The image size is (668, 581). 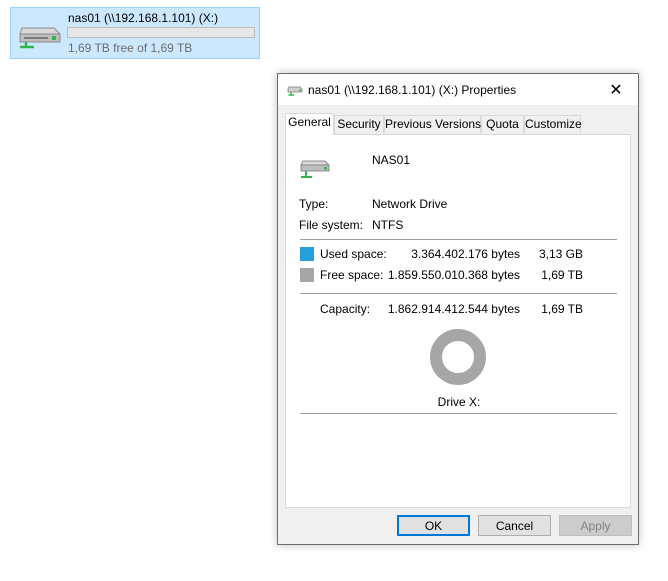 What do you see at coordinates (352, 275) in the screenshot?
I see `free-space-label: Free space:` at bounding box center [352, 275].